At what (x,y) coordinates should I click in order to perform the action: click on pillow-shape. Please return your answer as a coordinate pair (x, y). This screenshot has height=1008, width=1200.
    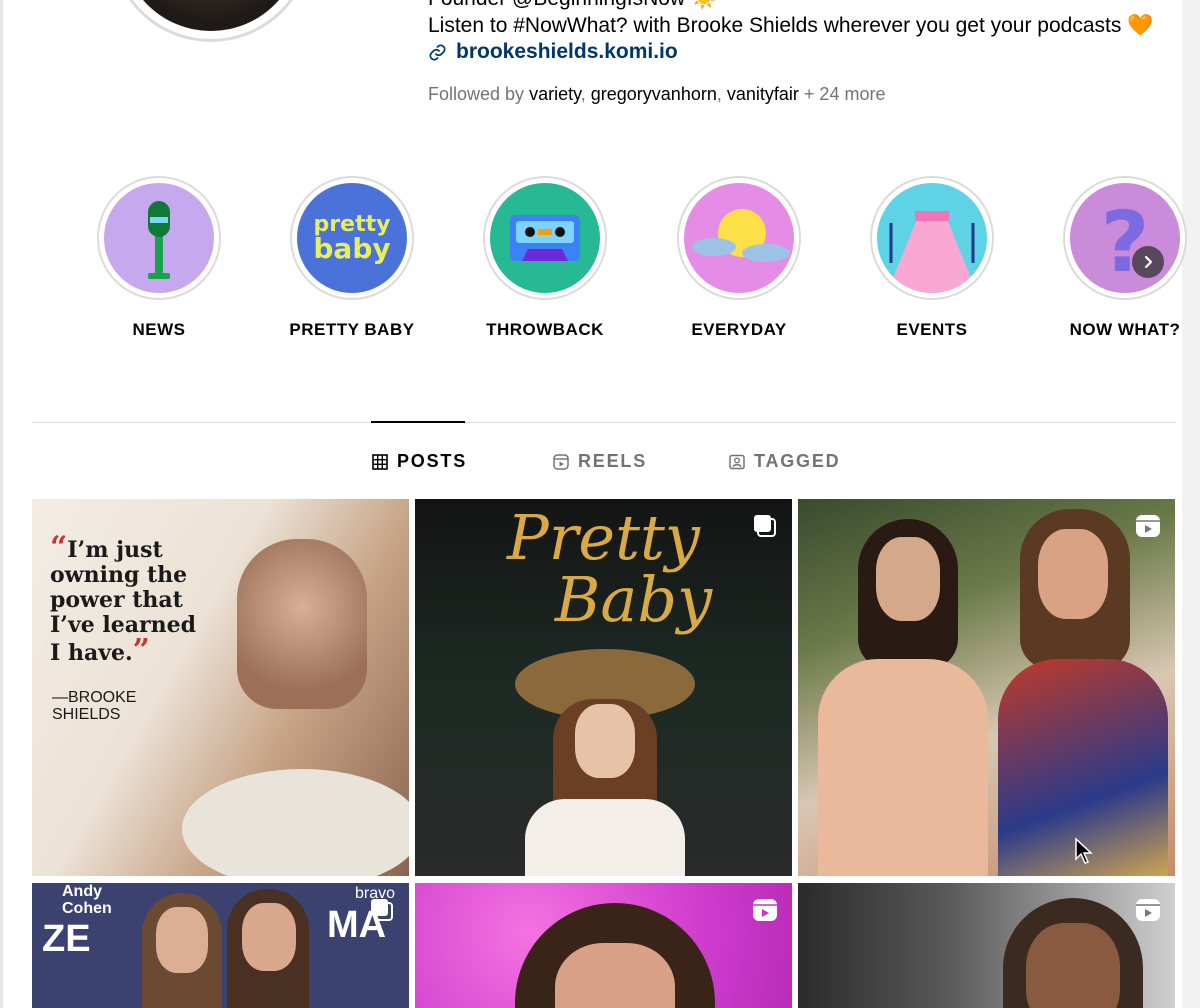
    Looking at the image, I should click on (295, 822).